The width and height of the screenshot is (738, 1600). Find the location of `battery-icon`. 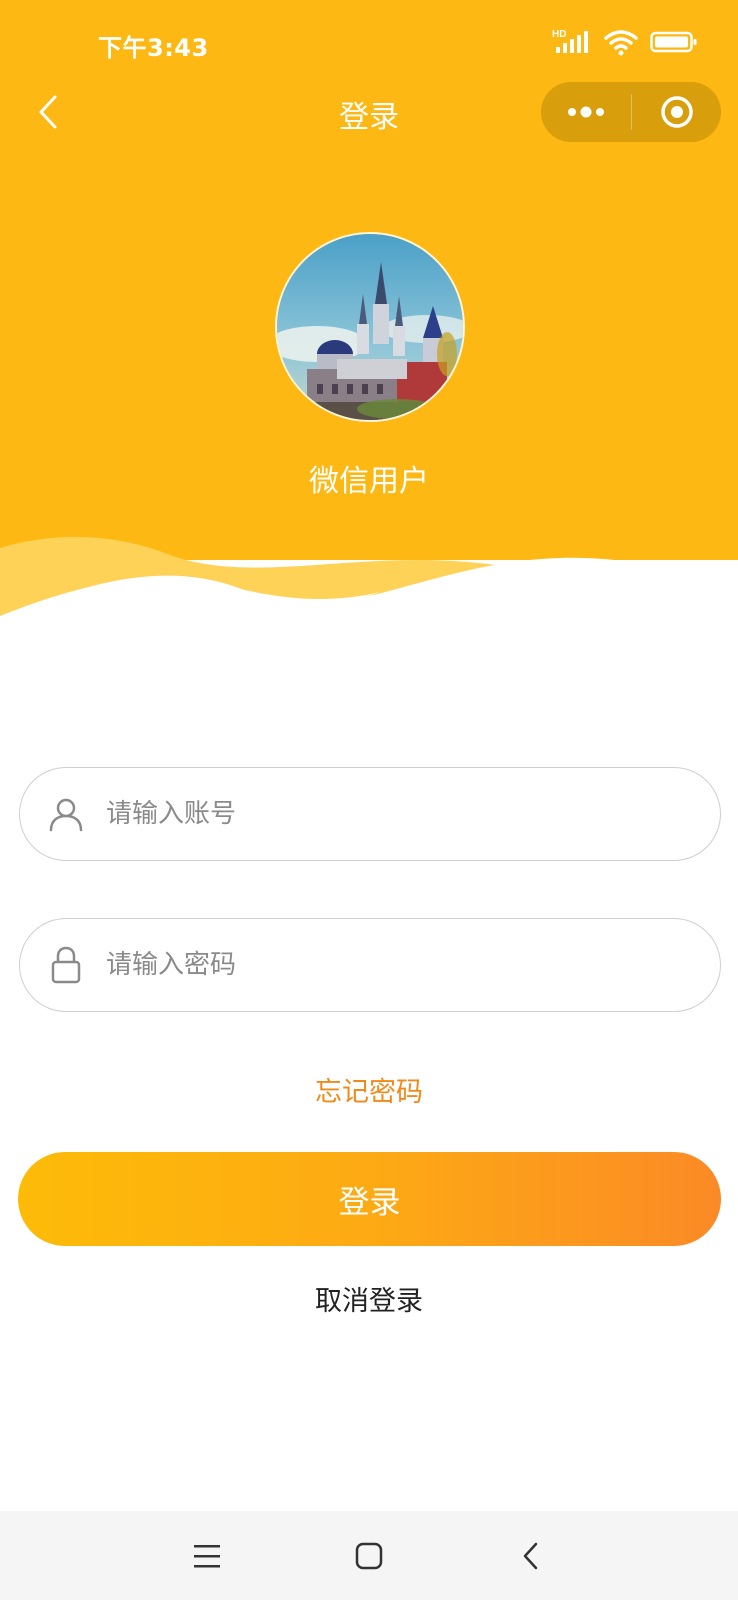

battery-icon is located at coordinates (674, 44).